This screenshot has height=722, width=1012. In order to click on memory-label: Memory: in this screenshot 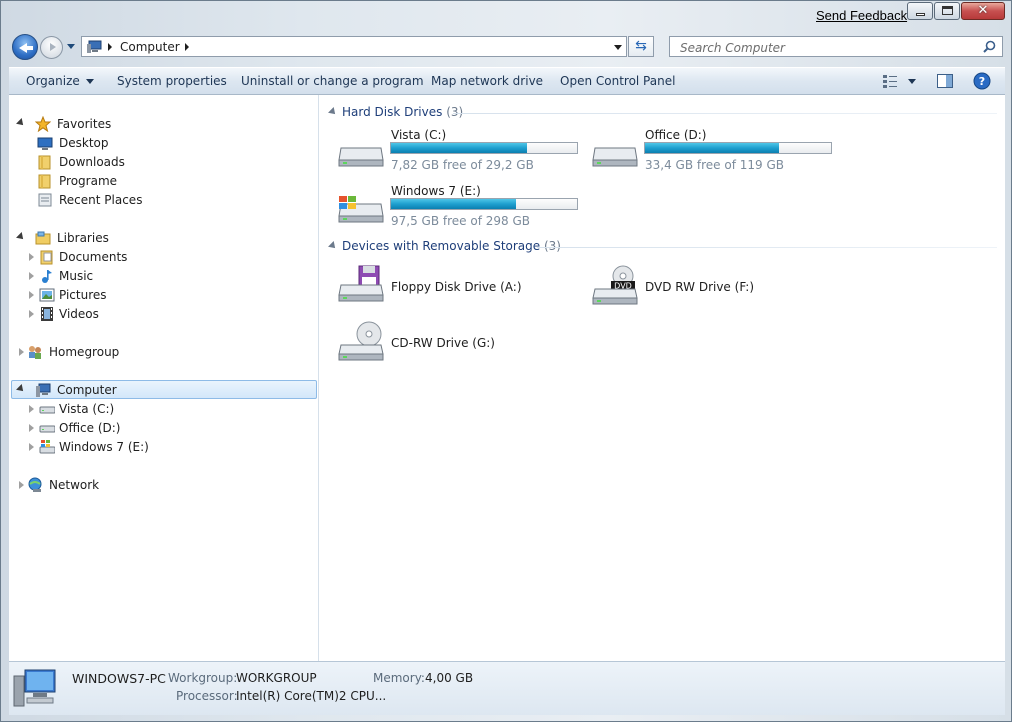, I will do `click(399, 678)`.